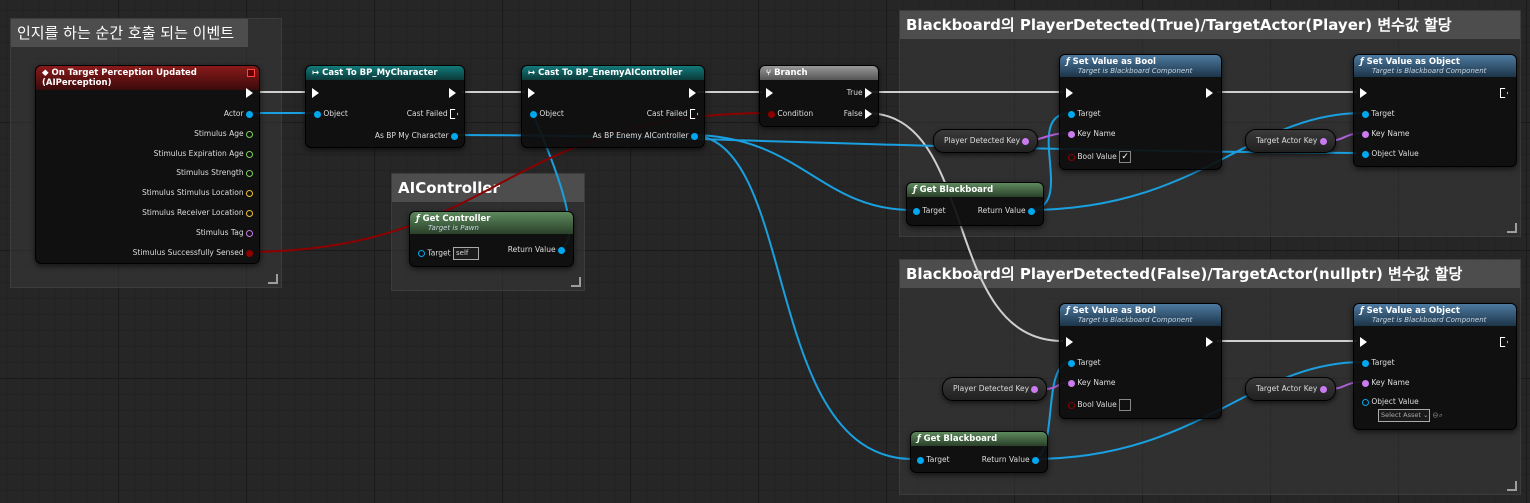 This screenshot has width=1530, height=503. What do you see at coordinates (238, 114) in the screenshot?
I see `pin-actor: Actor` at bounding box center [238, 114].